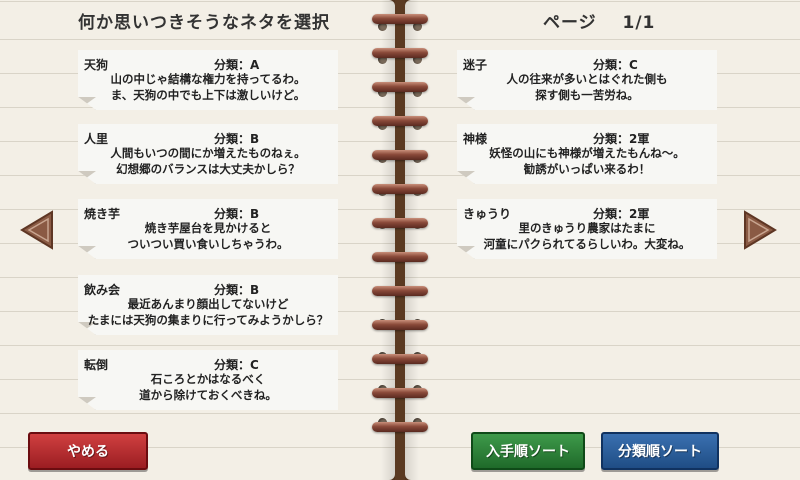  Describe the element at coordinates (760, 230) in the screenshot. I see `next-page-arrow-icon` at that location.